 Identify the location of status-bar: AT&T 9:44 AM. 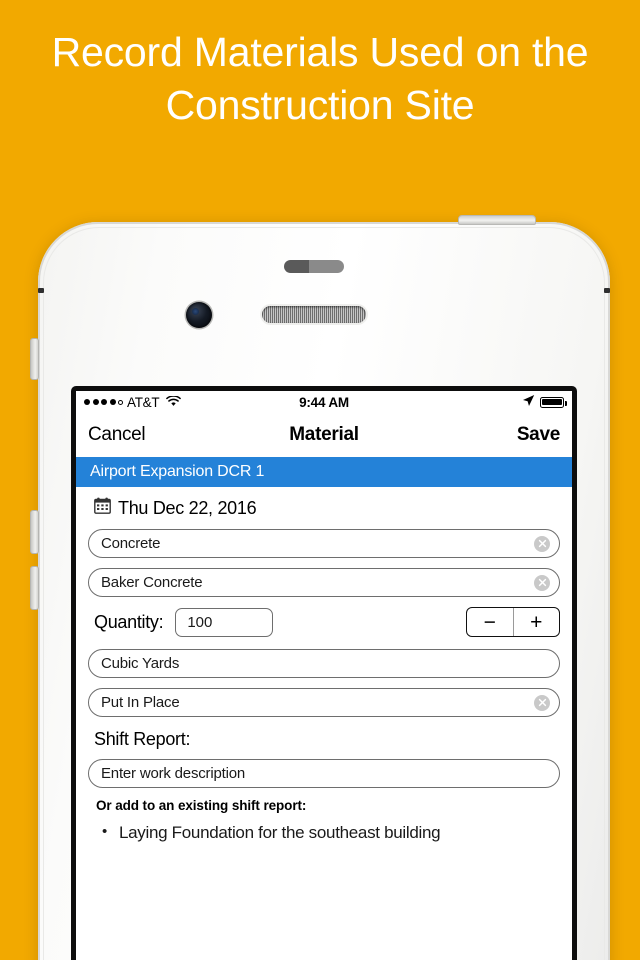
(324, 402).